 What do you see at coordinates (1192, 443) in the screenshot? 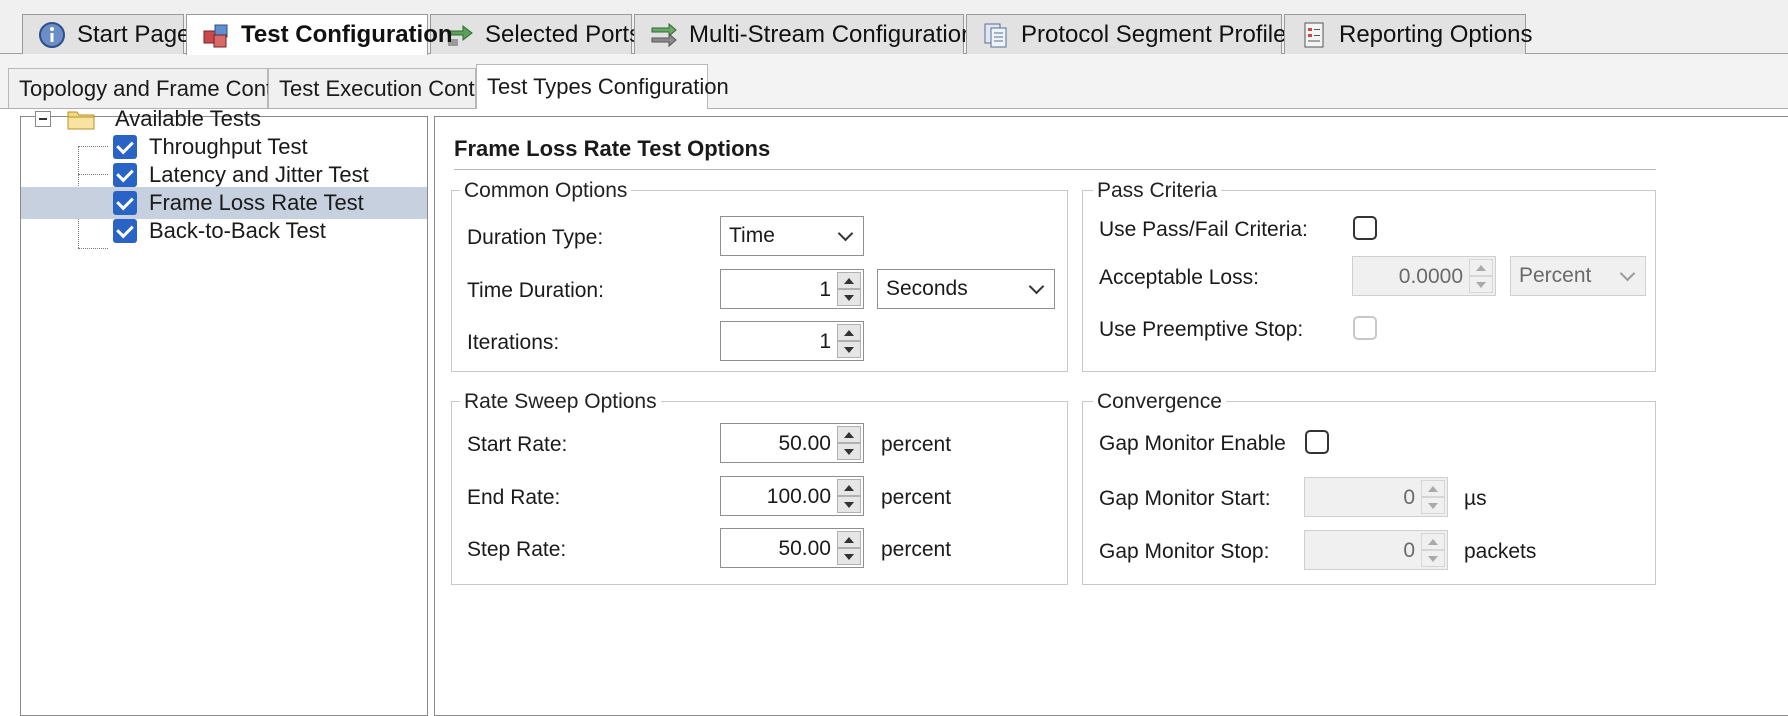
I see `gap-monitor-enable-label: Gap Monitor Enable` at bounding box center [1192, 443].